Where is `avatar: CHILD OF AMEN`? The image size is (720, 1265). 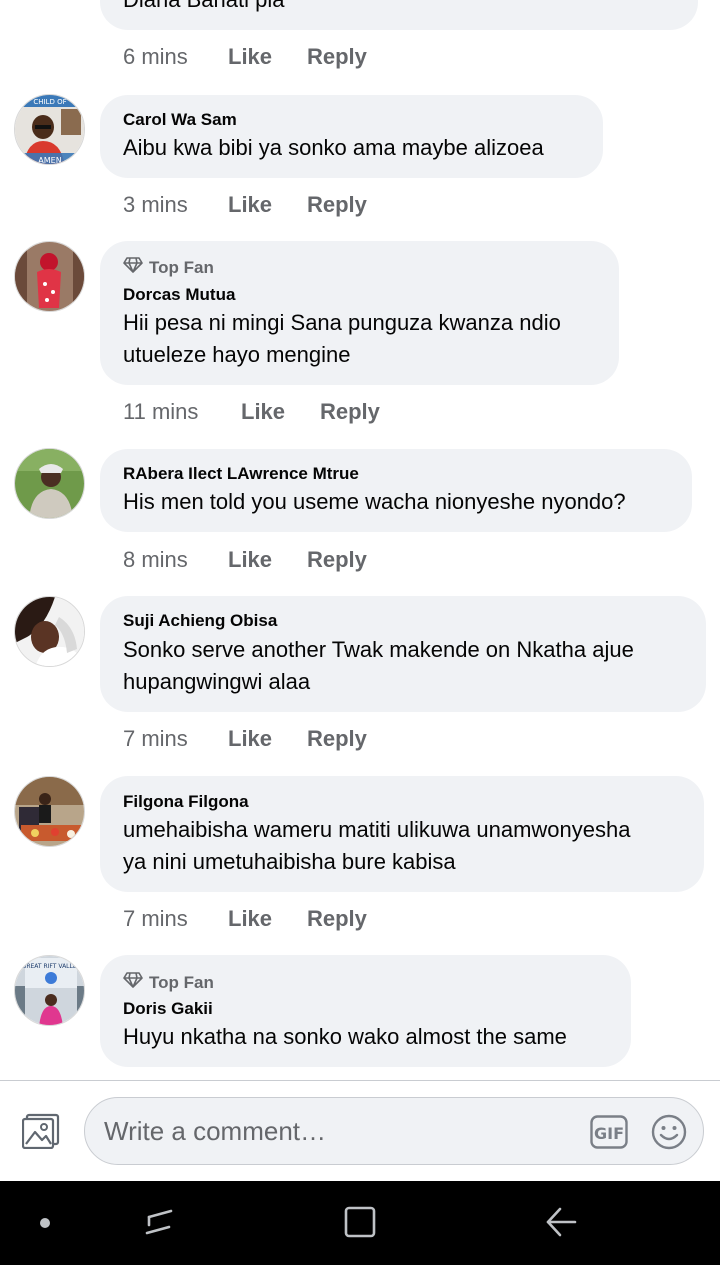 avatar: CHILD OF AMEN is located at coordinates (49, 129).